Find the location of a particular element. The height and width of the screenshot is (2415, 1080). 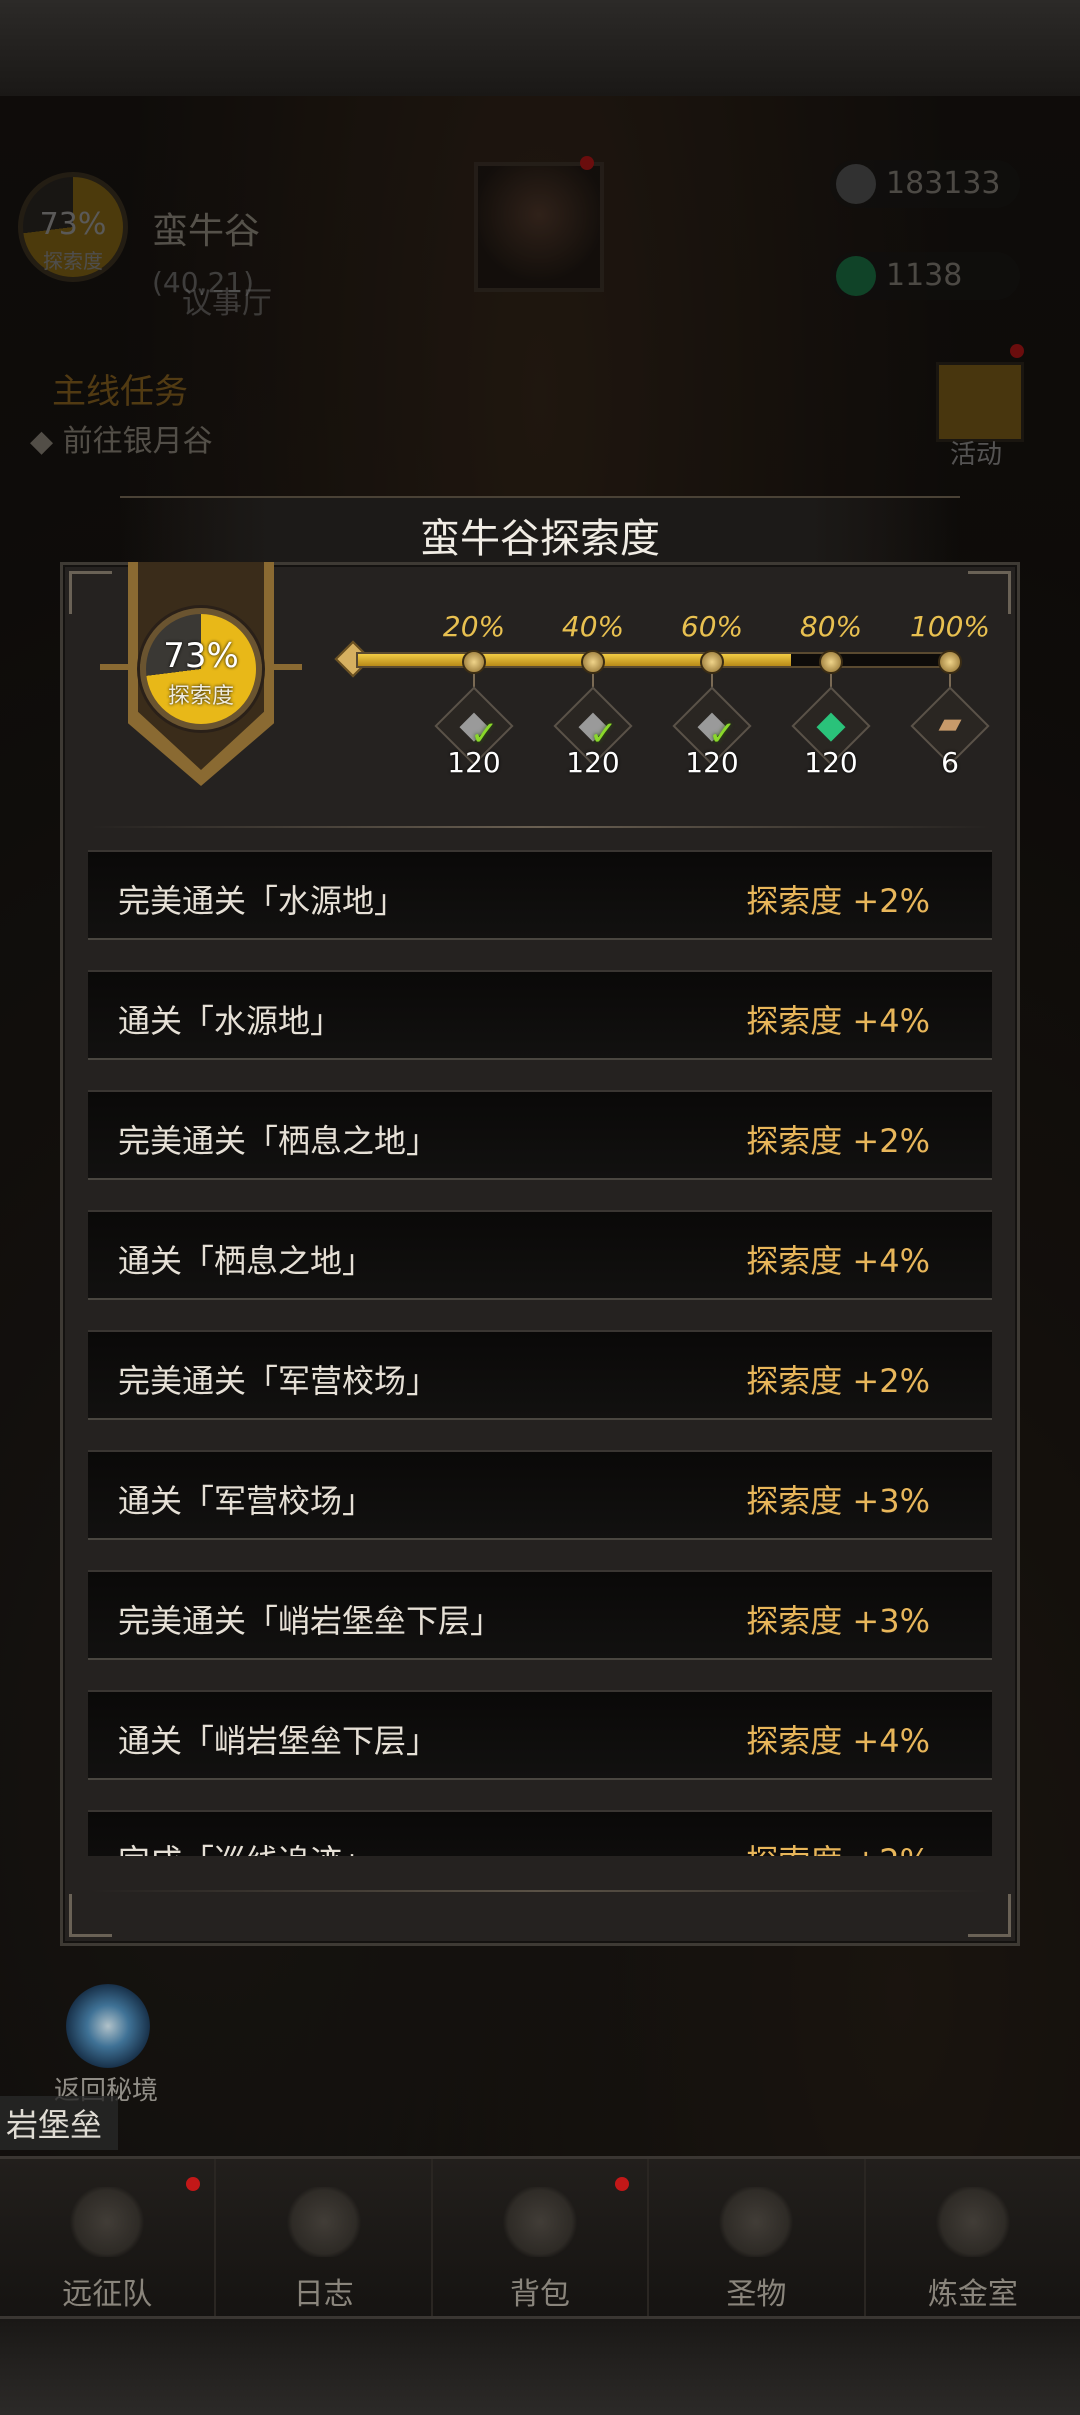

portal-icon is located at coordinates (108, 2026).